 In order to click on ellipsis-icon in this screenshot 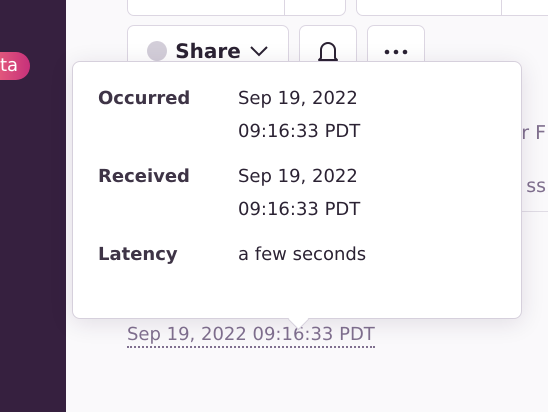, I will do `click(396, 52)`.